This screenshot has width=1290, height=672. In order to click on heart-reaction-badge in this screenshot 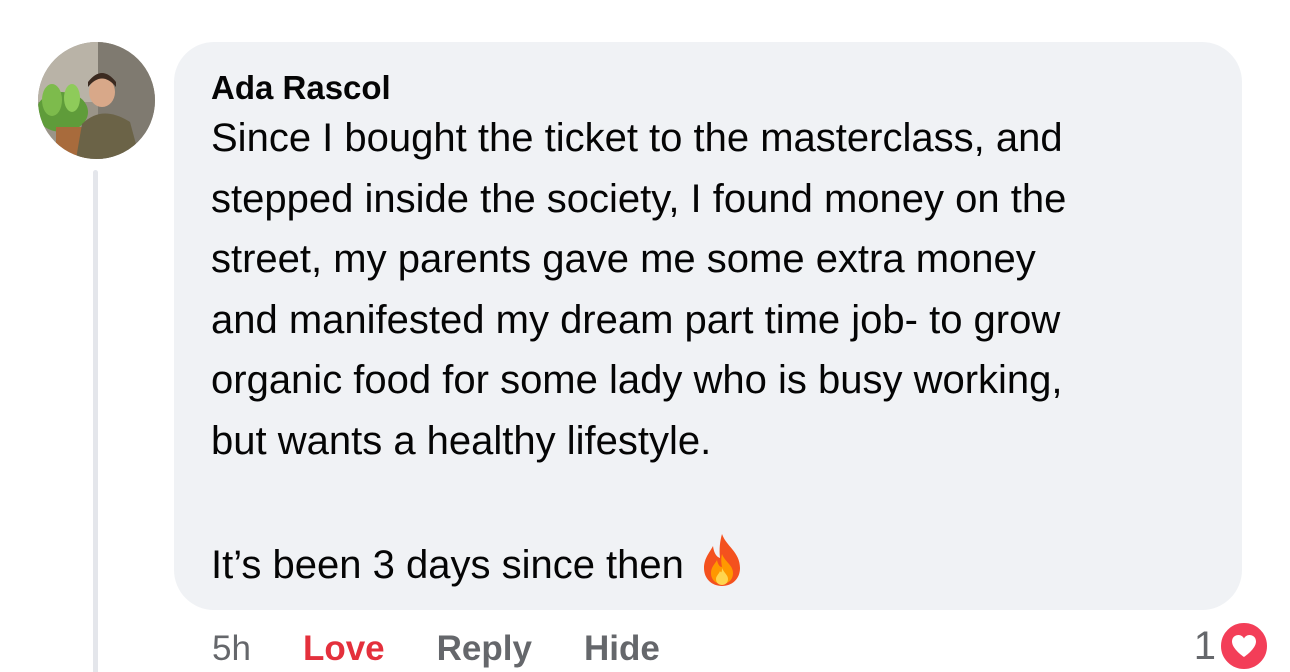, I will do `click(1244, 646)`.